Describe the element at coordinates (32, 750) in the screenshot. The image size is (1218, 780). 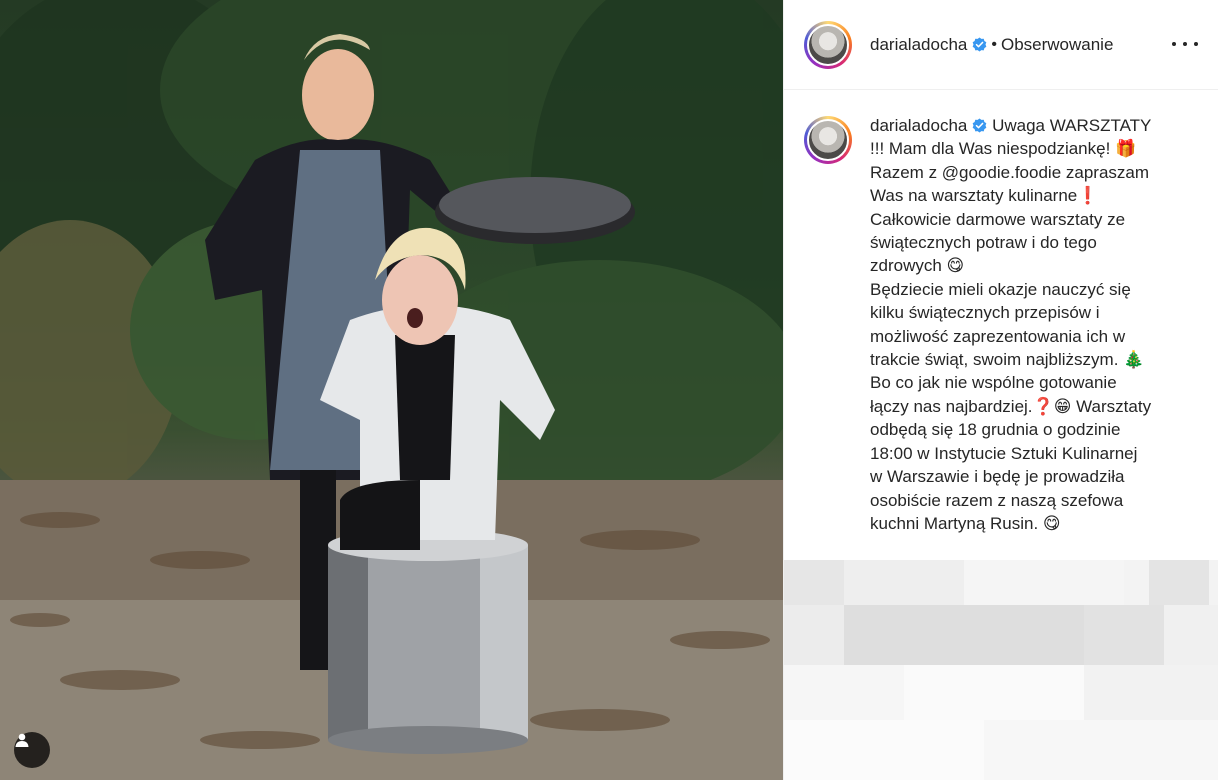
I see `user-tag-button` at that location.